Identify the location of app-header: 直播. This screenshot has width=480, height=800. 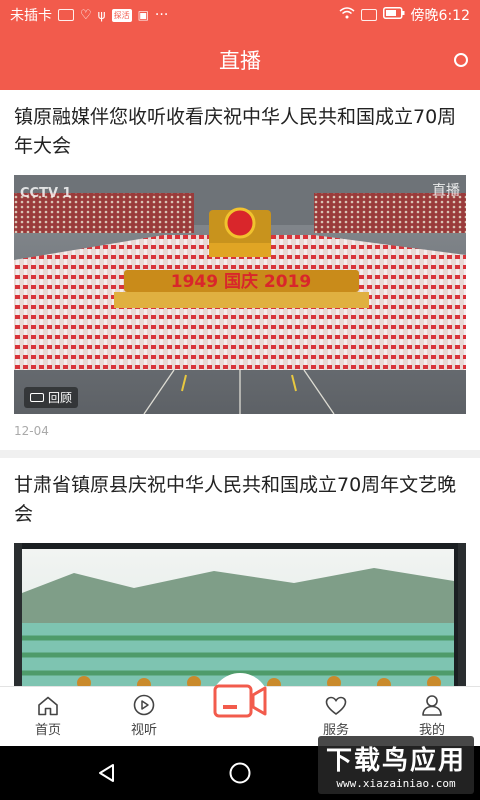
(240, 60).